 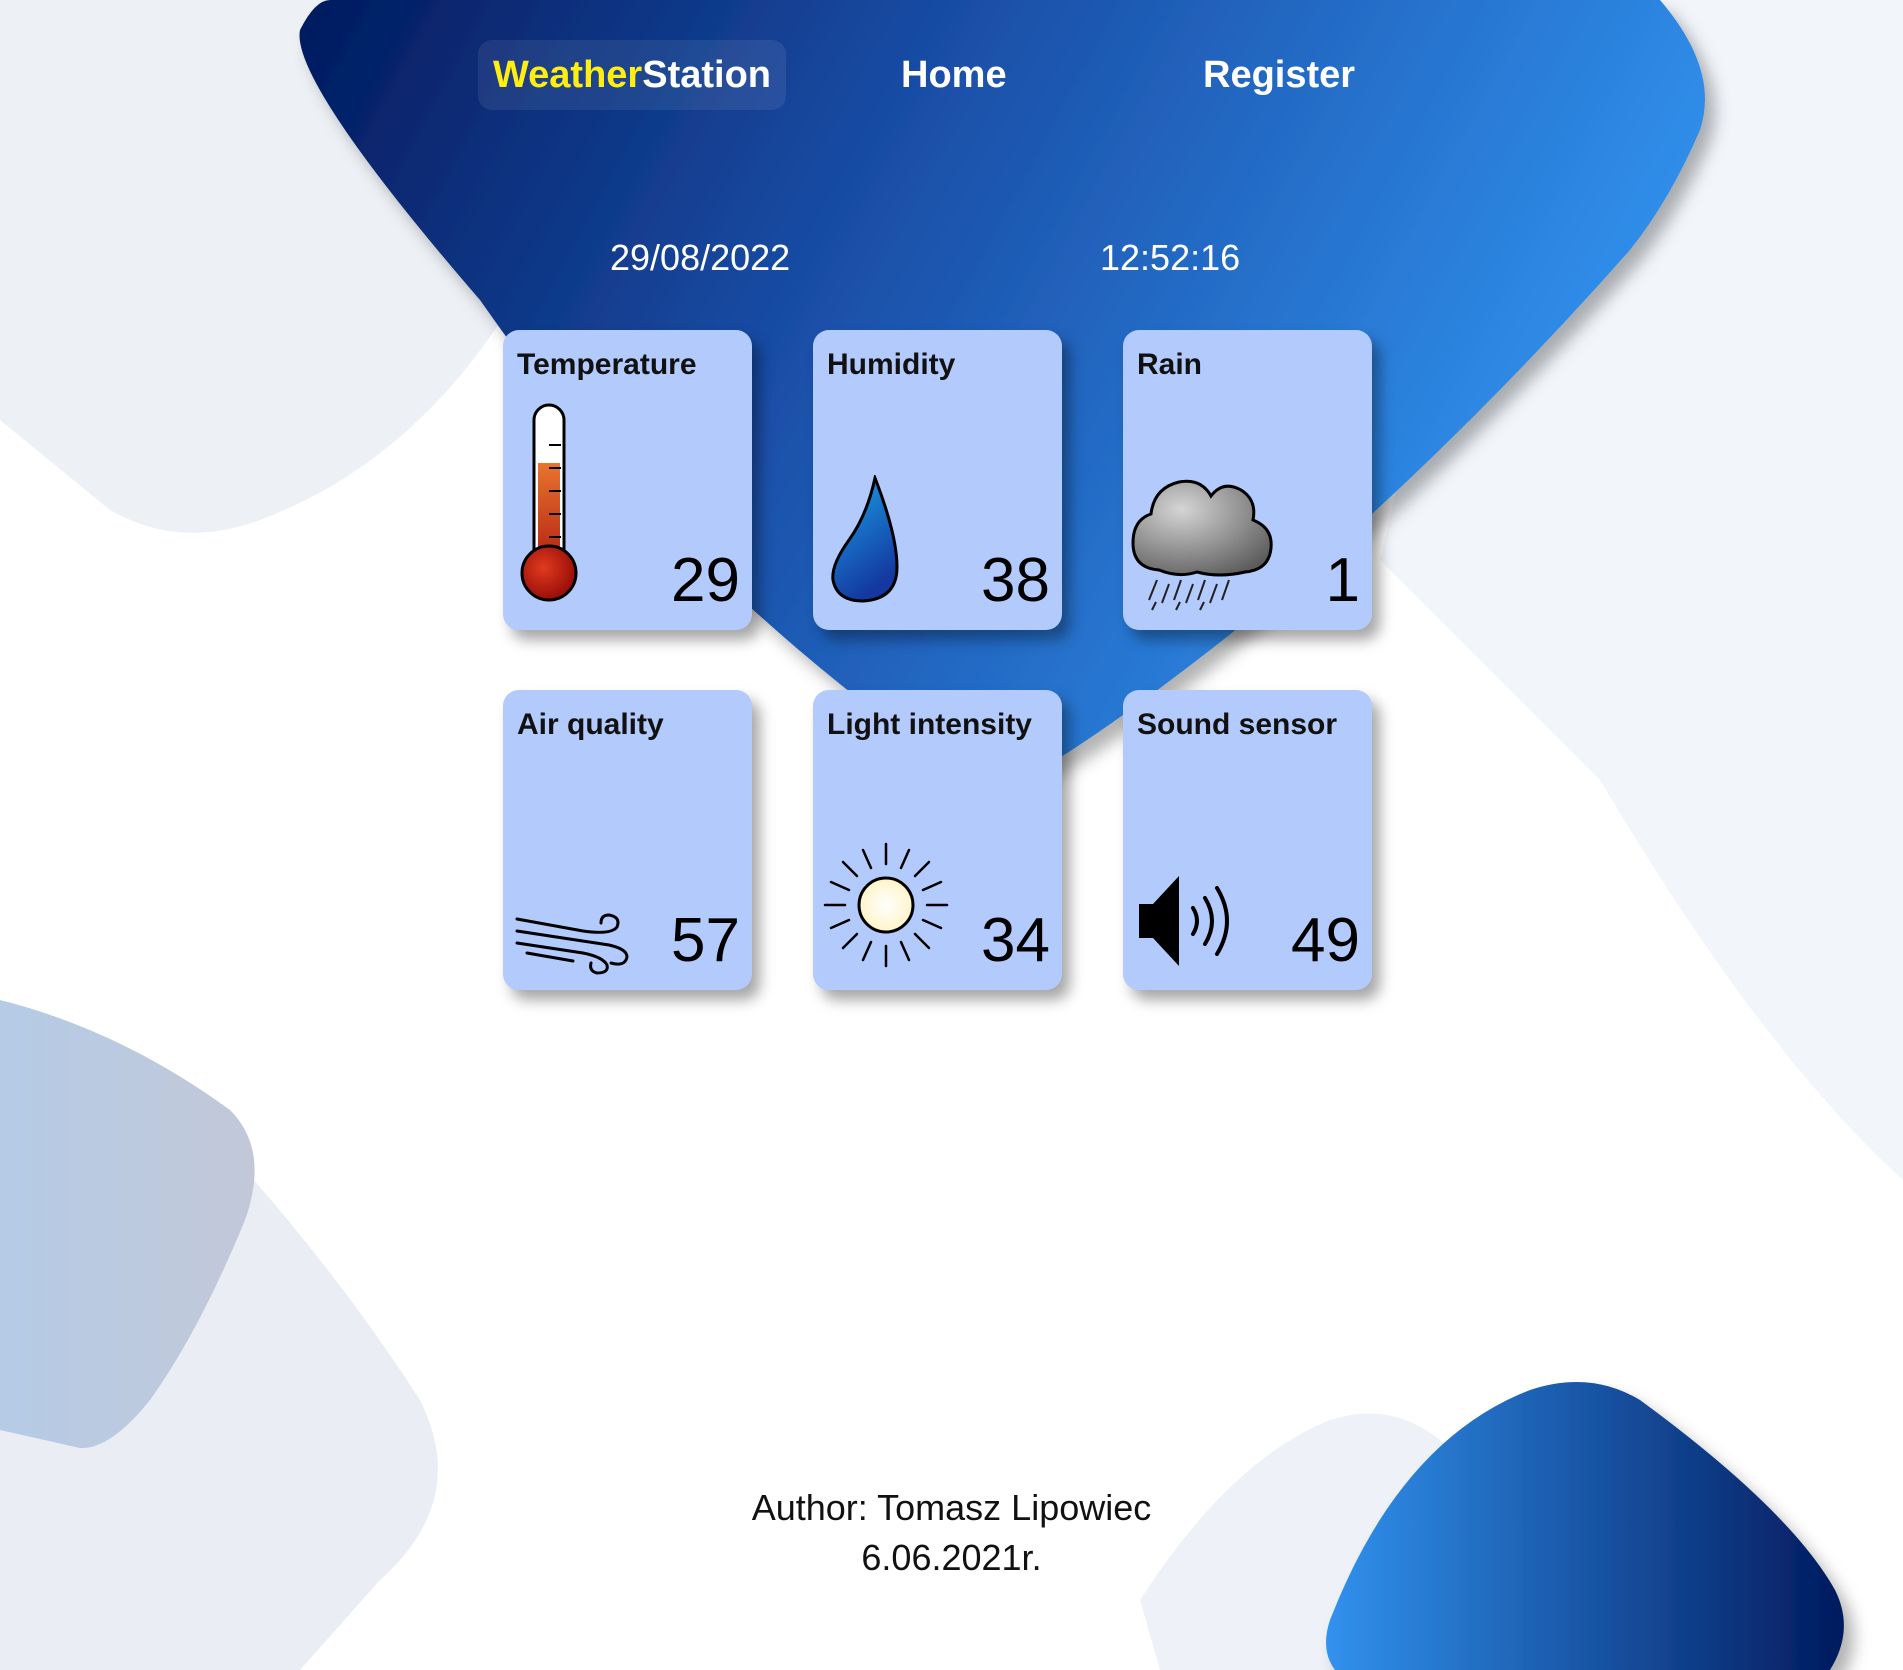 I want to click on brand-station-text: Station, so click(x=707, y=74).